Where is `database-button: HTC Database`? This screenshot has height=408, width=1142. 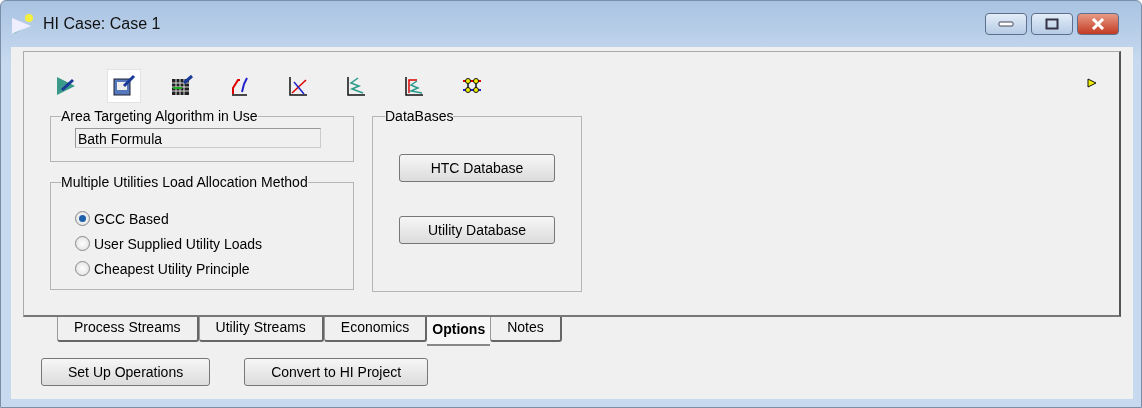
database-button: HTC Database is located at coordinates (477, 168).